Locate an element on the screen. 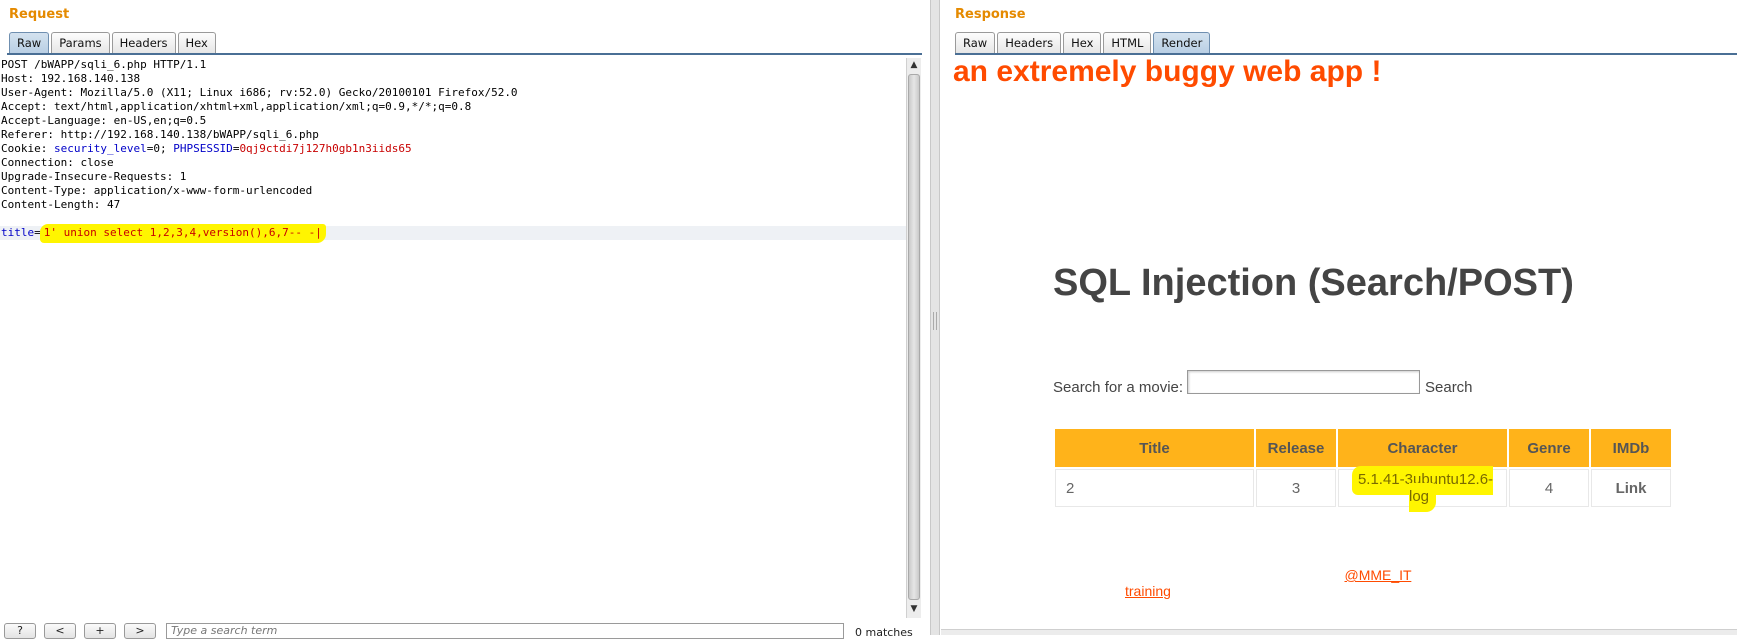 The image size is (1737, 639). cell-genre: 4 is located at coordinates (1549, 488).